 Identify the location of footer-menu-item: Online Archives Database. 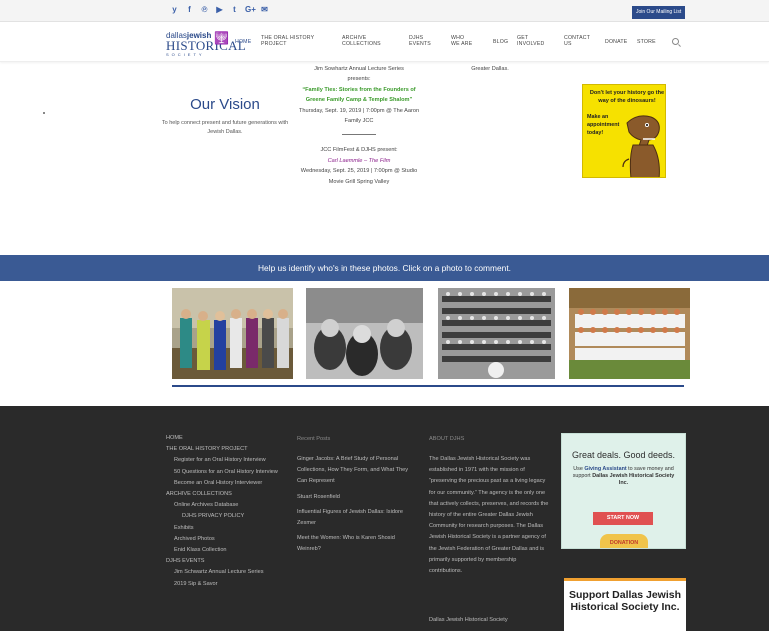
(228, 505).